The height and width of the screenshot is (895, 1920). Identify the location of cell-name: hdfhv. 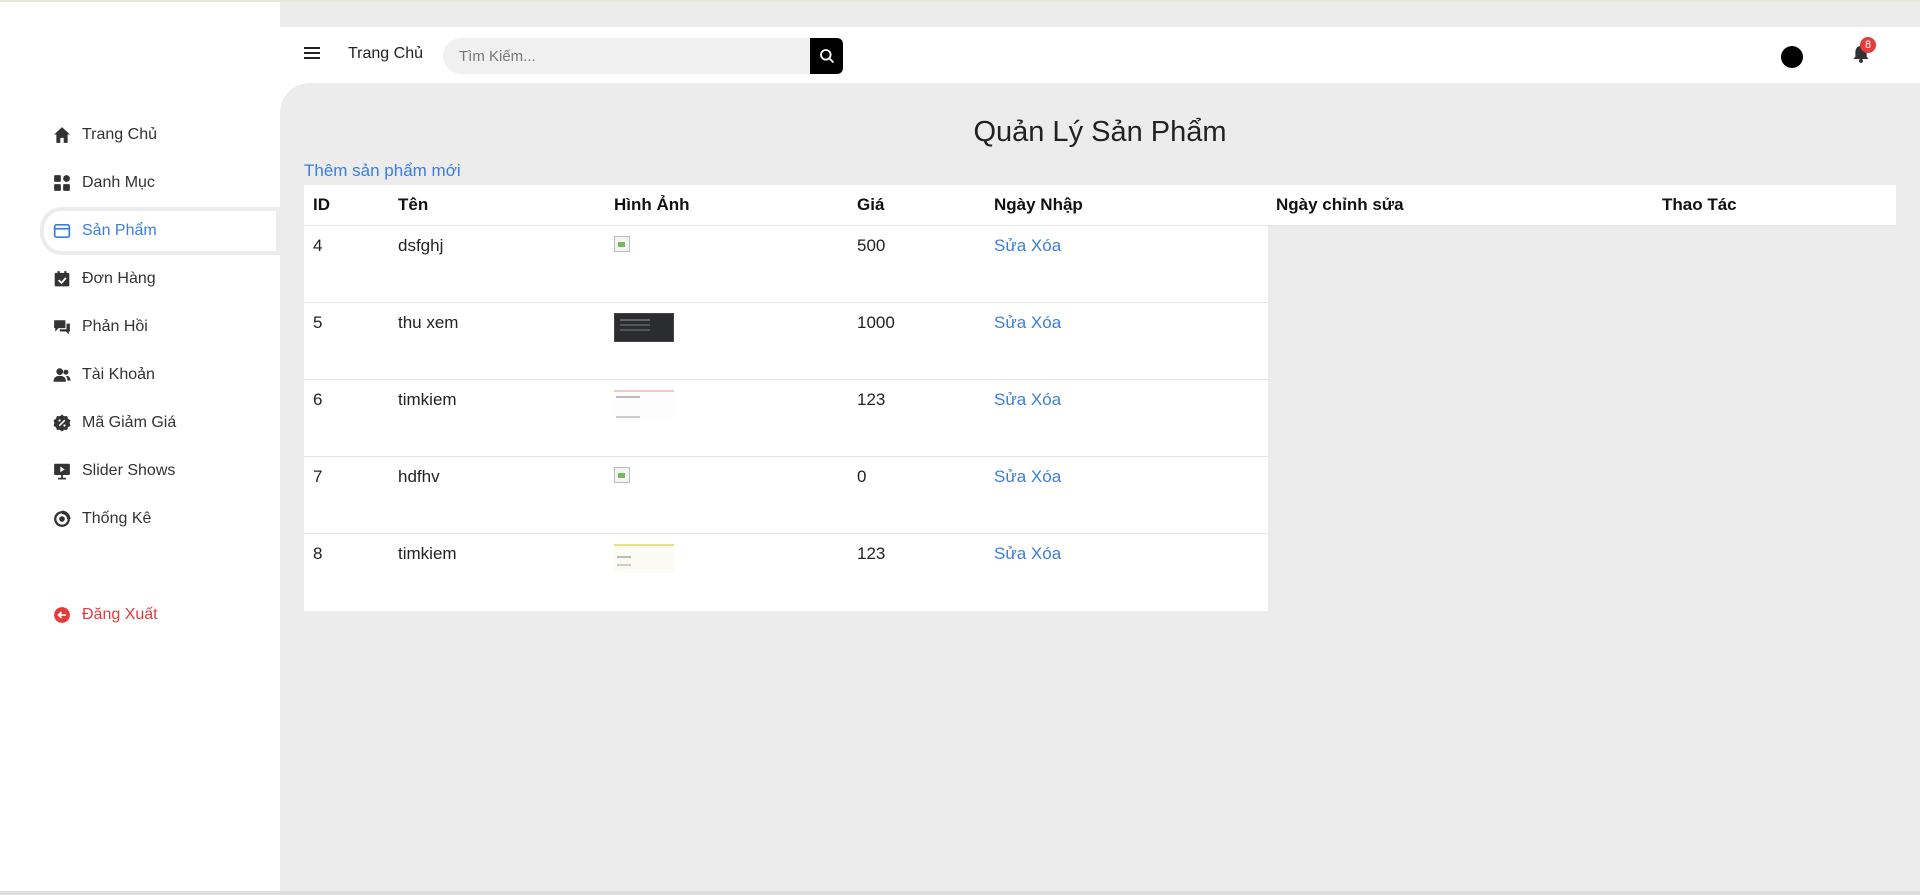
(419, 476).